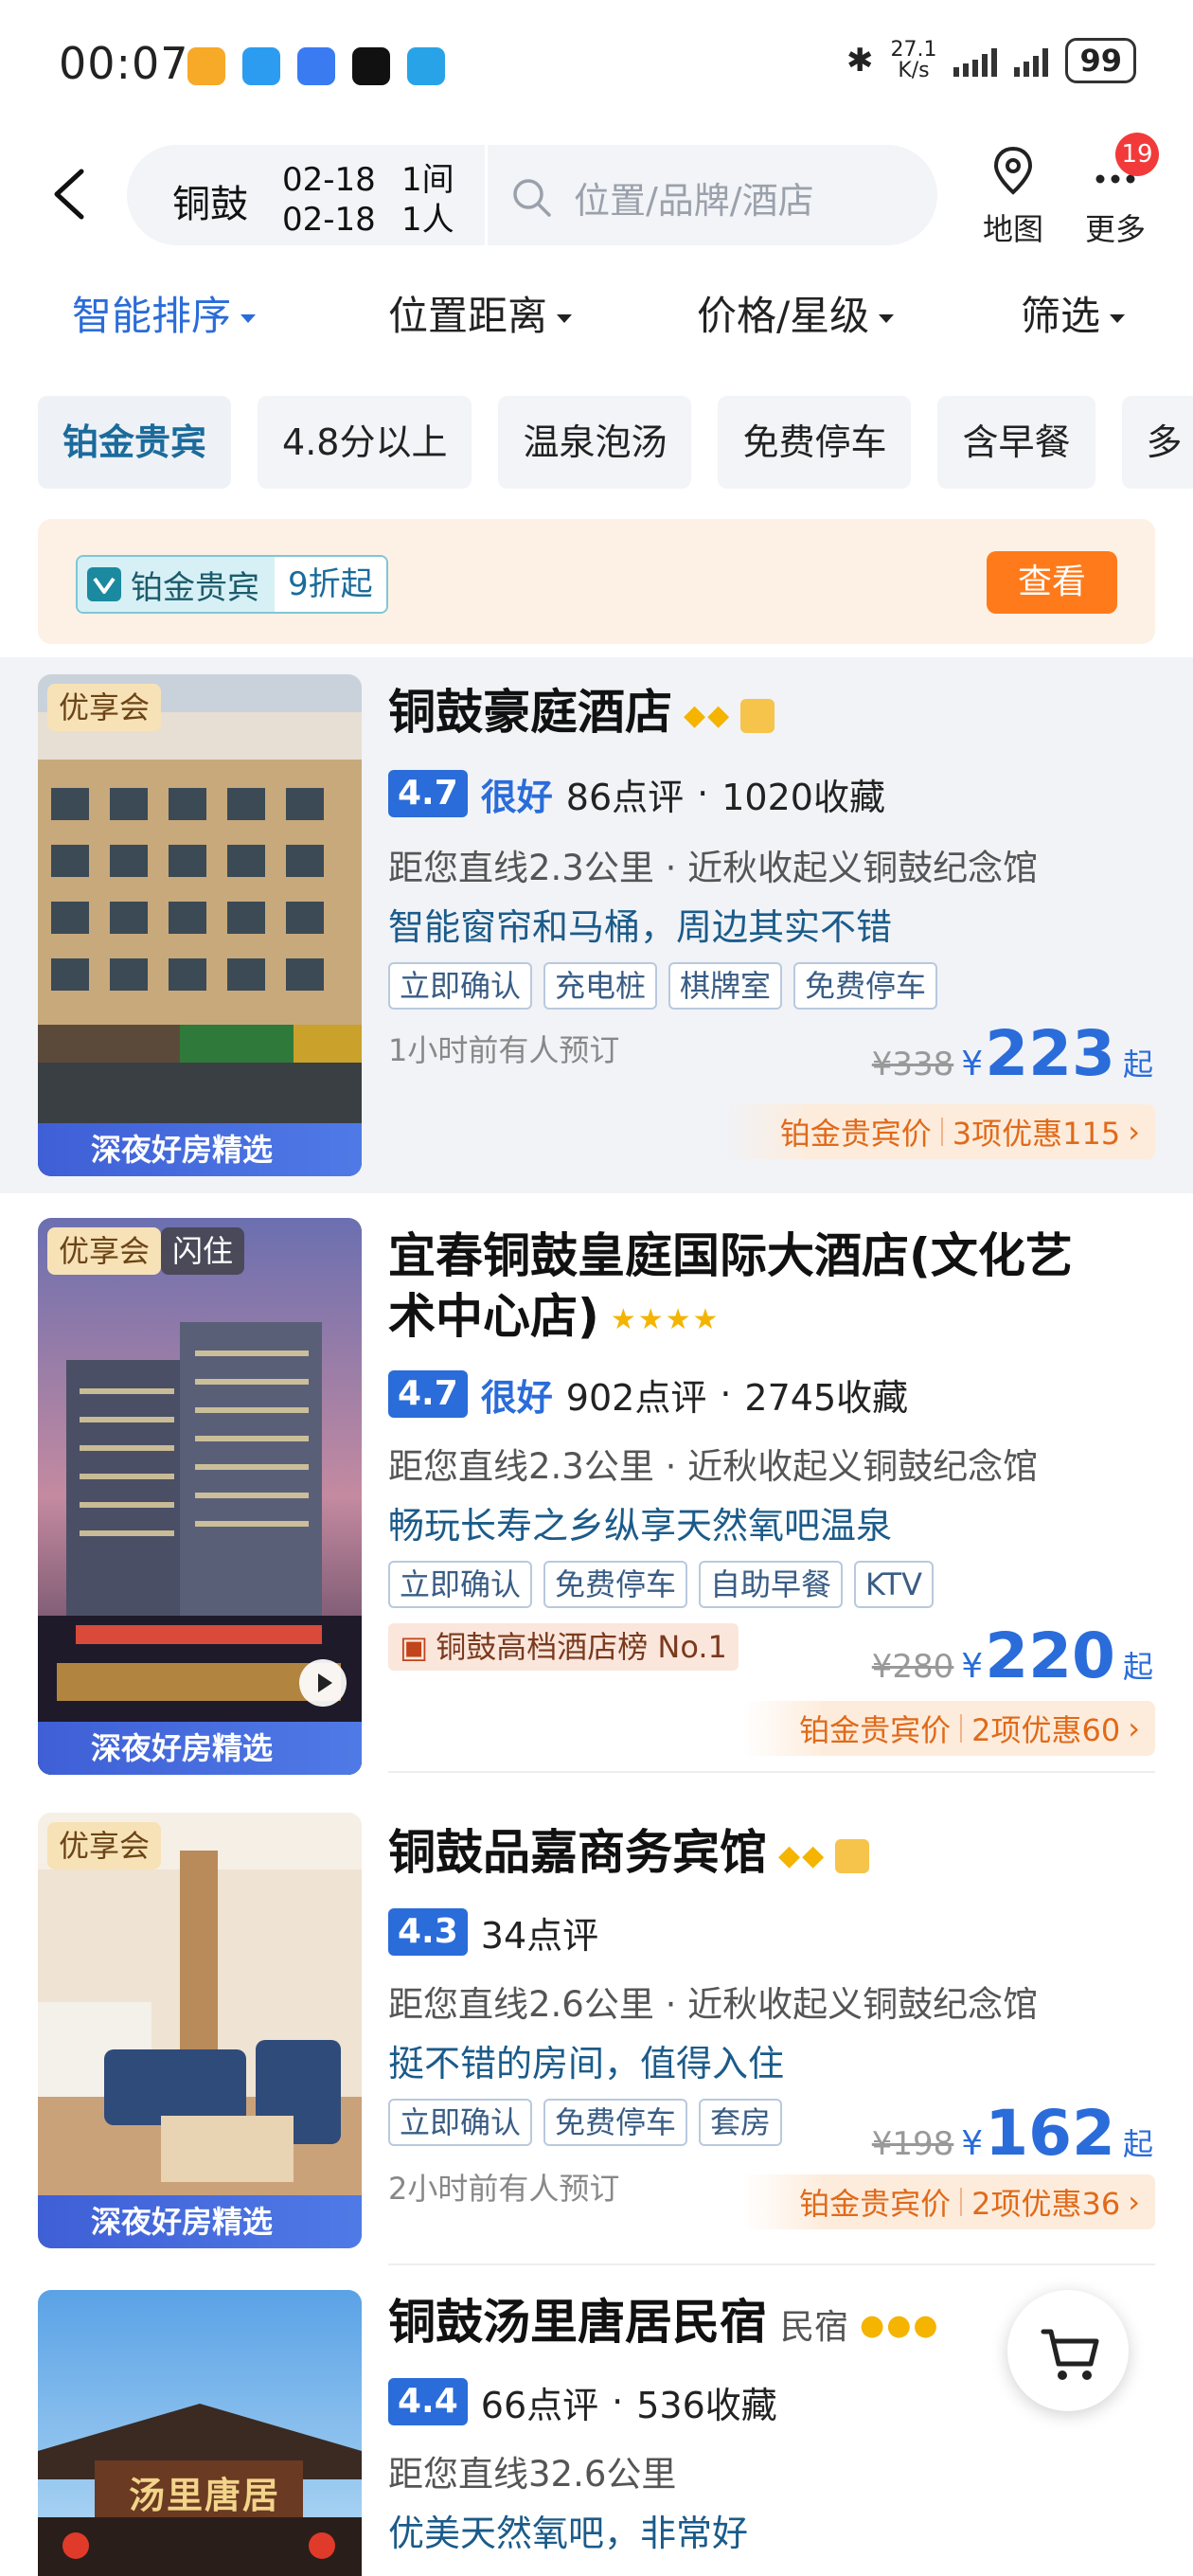 This screenshot has width=1193, height=2576. I want to click on filter-chips: 铂金贵宾 4.8分以上 温泉泡汤 免费停车 含早餐多, so click(615, 442).